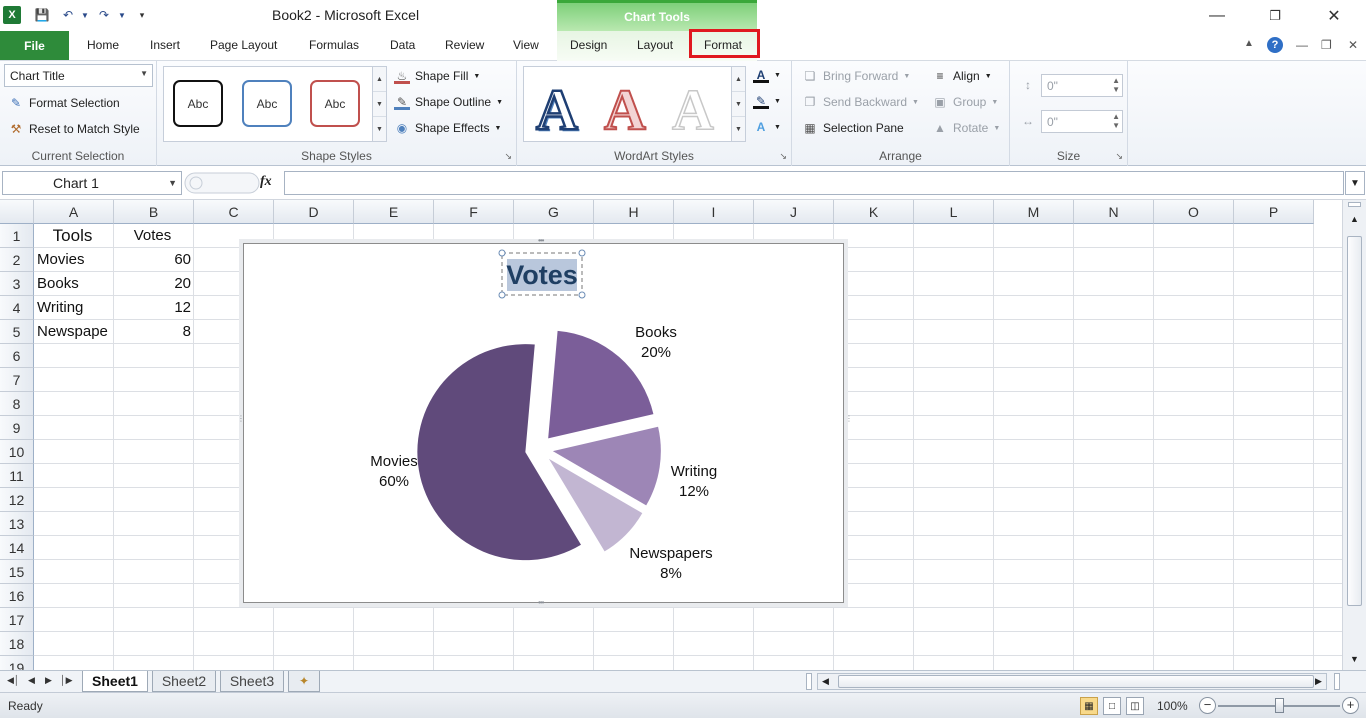 This screenshot has width=1366, height=718. What do you see at coordinates (17, 332) in the screenshot?
I see `row-header-5: 5` at bounding box center [17, 332].